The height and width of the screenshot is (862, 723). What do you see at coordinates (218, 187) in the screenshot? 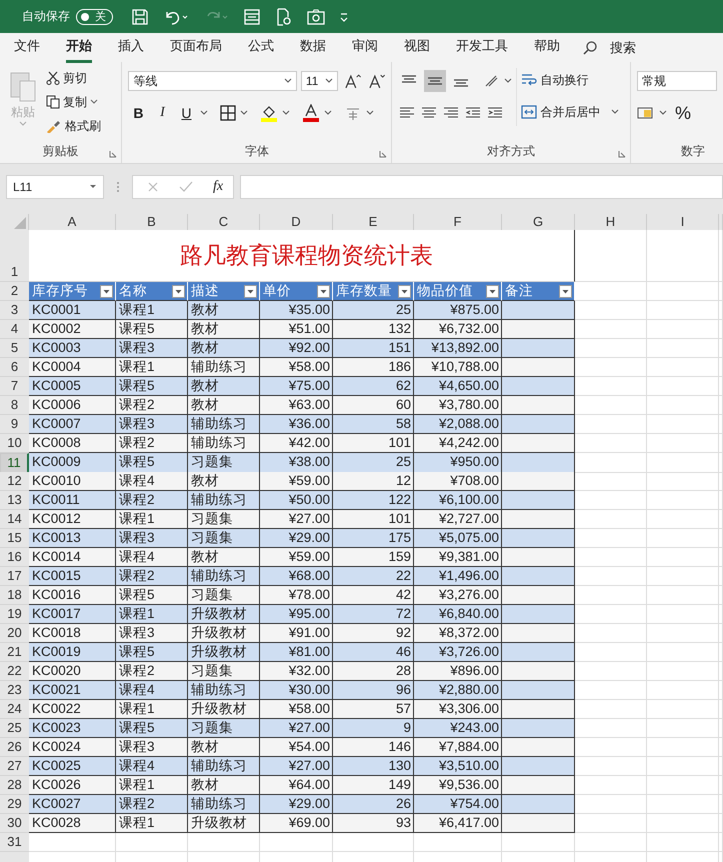
I see `insert-function-button: fx` at bounding box center [218, 187].